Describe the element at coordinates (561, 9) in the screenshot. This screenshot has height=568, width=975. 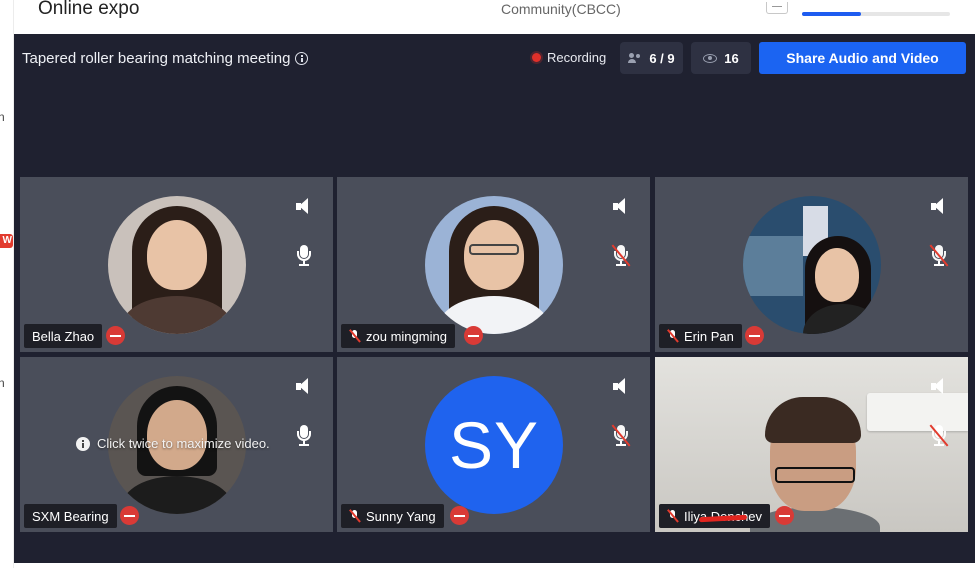
I see `organization-name: Community(CBCC)` at that location.